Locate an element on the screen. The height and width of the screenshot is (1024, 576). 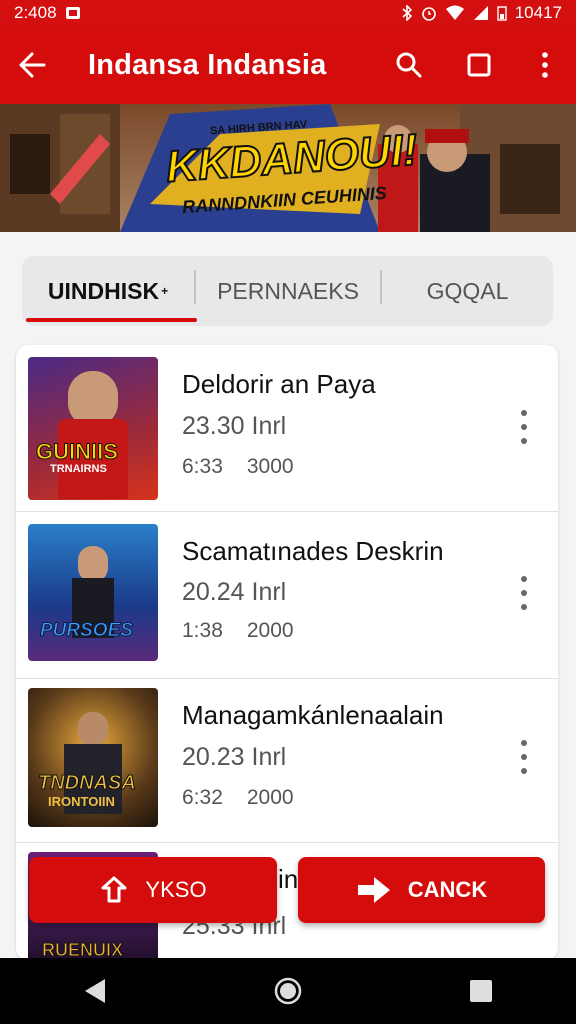
more-vert-icon is located at coordinates (545, 65).